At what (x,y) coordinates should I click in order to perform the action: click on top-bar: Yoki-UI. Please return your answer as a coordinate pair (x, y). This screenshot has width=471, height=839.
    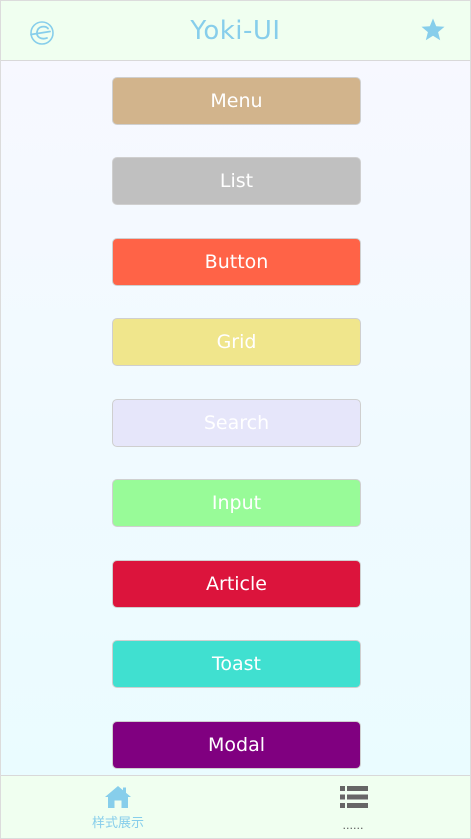
    Looking at the image, I should click on (235, 31).